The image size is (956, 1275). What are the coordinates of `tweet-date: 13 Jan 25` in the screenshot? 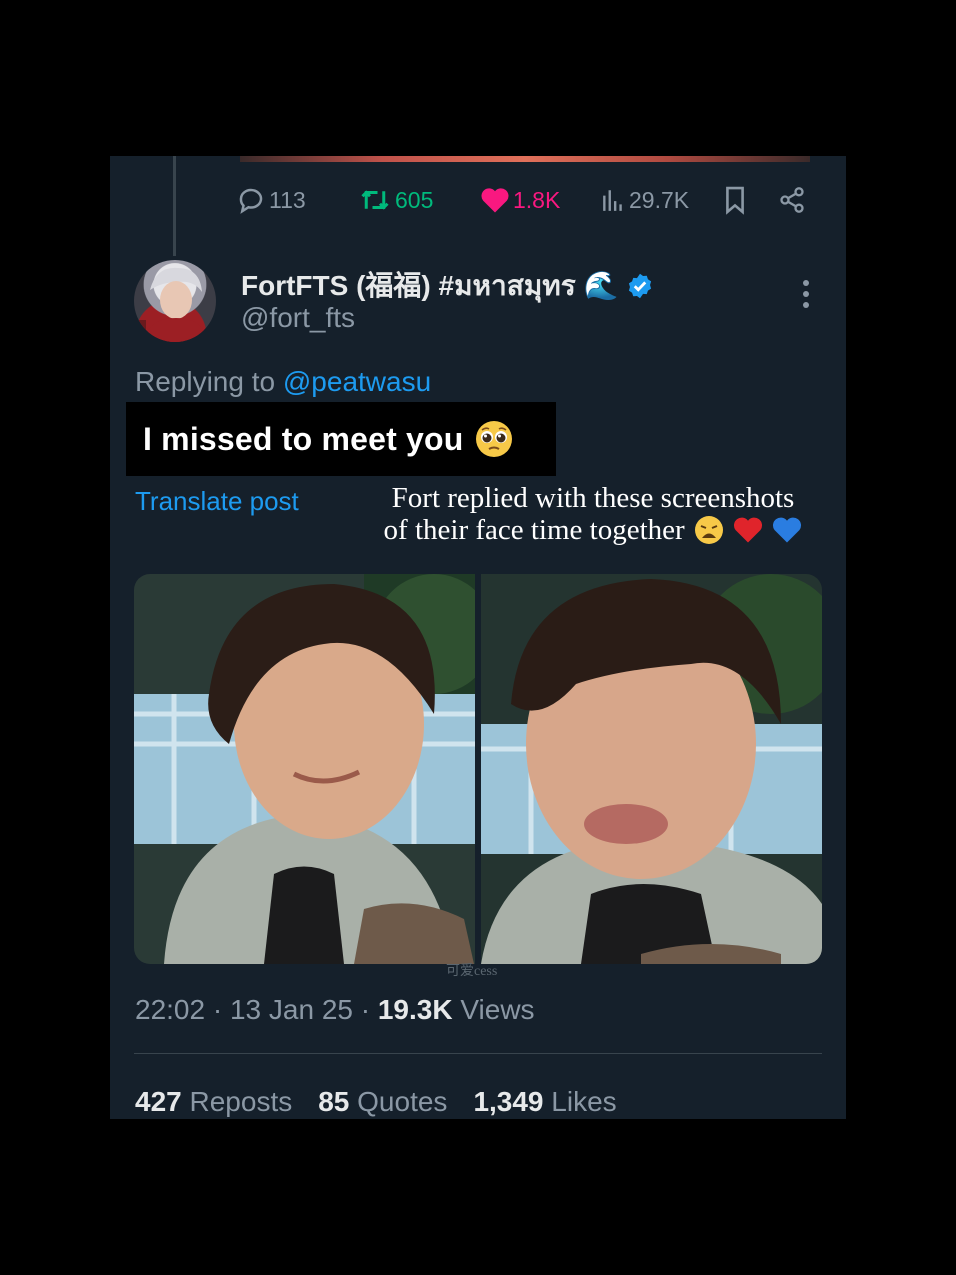 It's located at (291, 1009).